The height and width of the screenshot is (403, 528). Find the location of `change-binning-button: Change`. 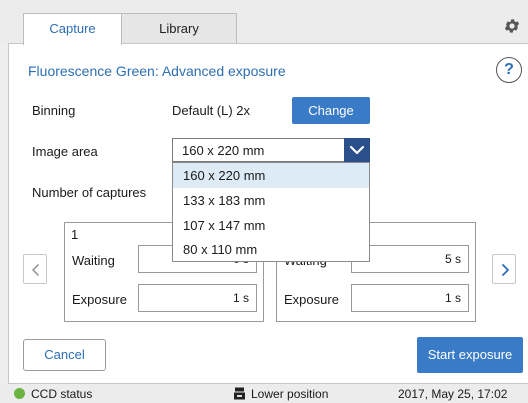

change-binning-button: Change is located at coordinates (331, 110).